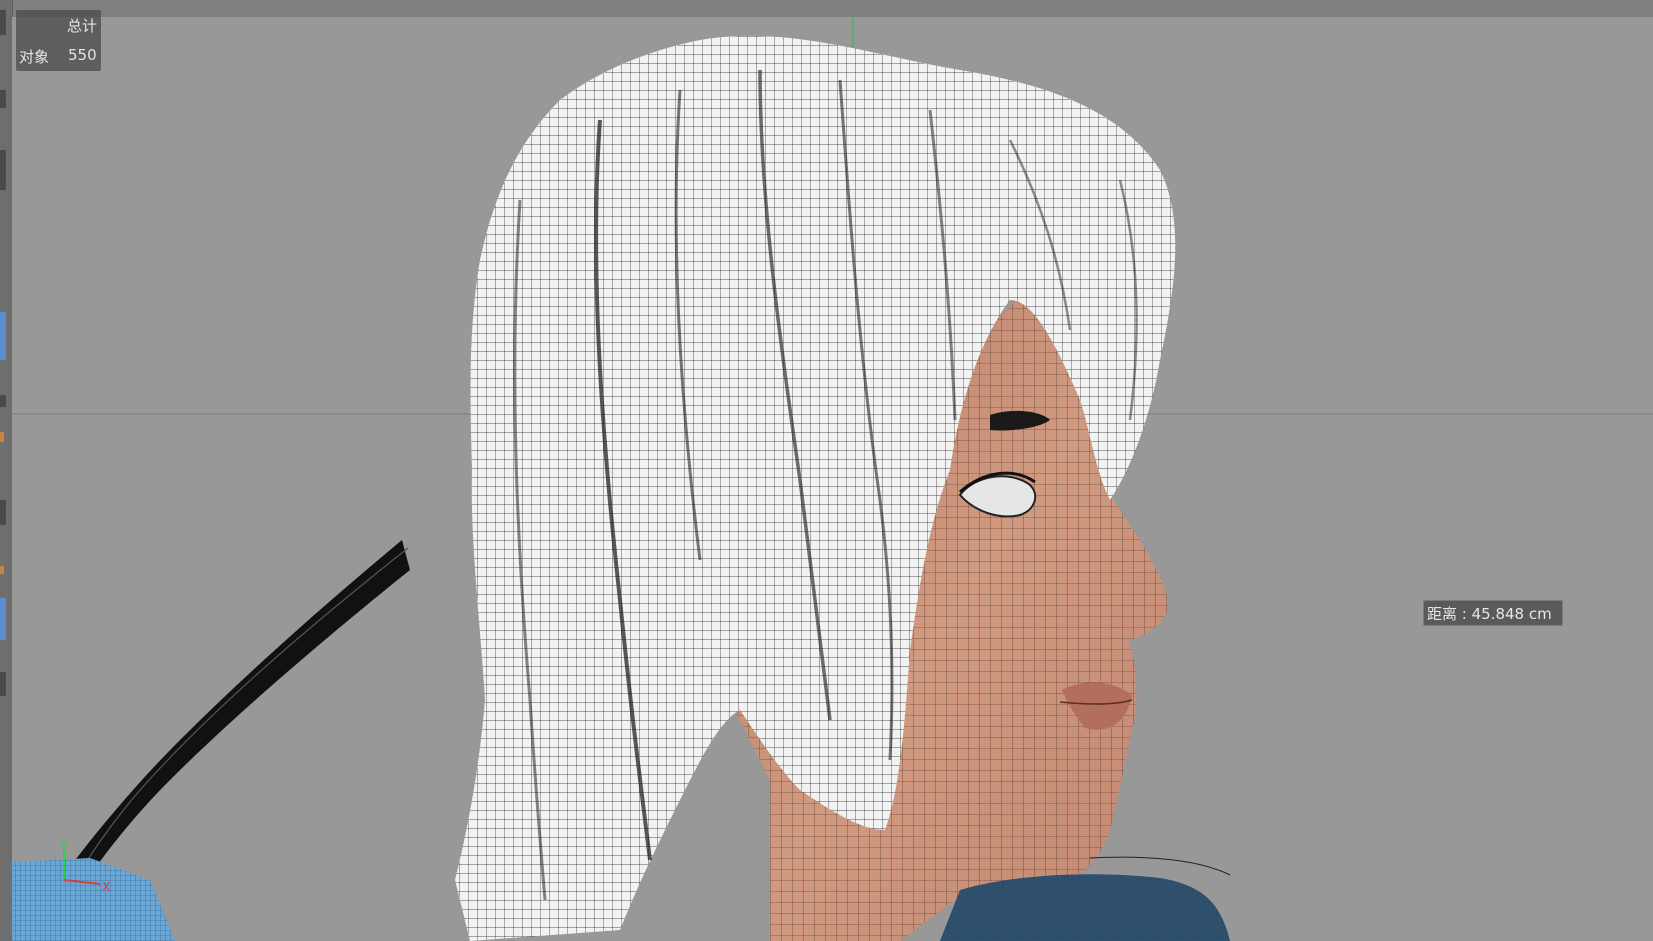  I want to click on stats-total-label: 总计, so click(81, 26).